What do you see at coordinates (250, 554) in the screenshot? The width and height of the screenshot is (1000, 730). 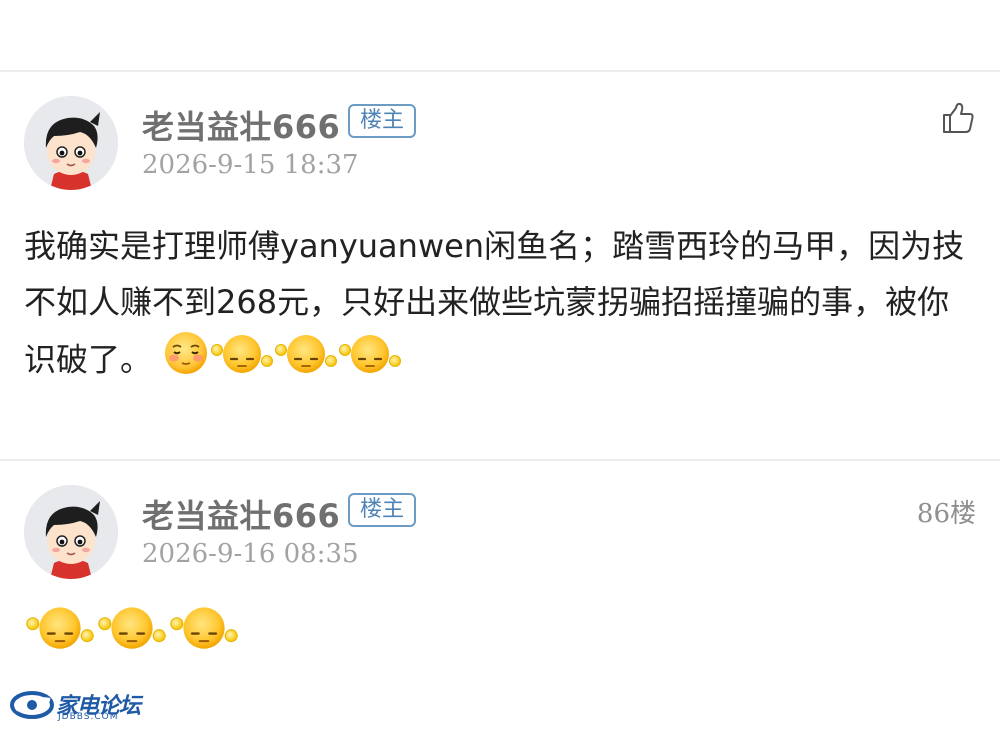 I see `timestamp: 2026-9-16 08:35` at bounding box center [250, 554].